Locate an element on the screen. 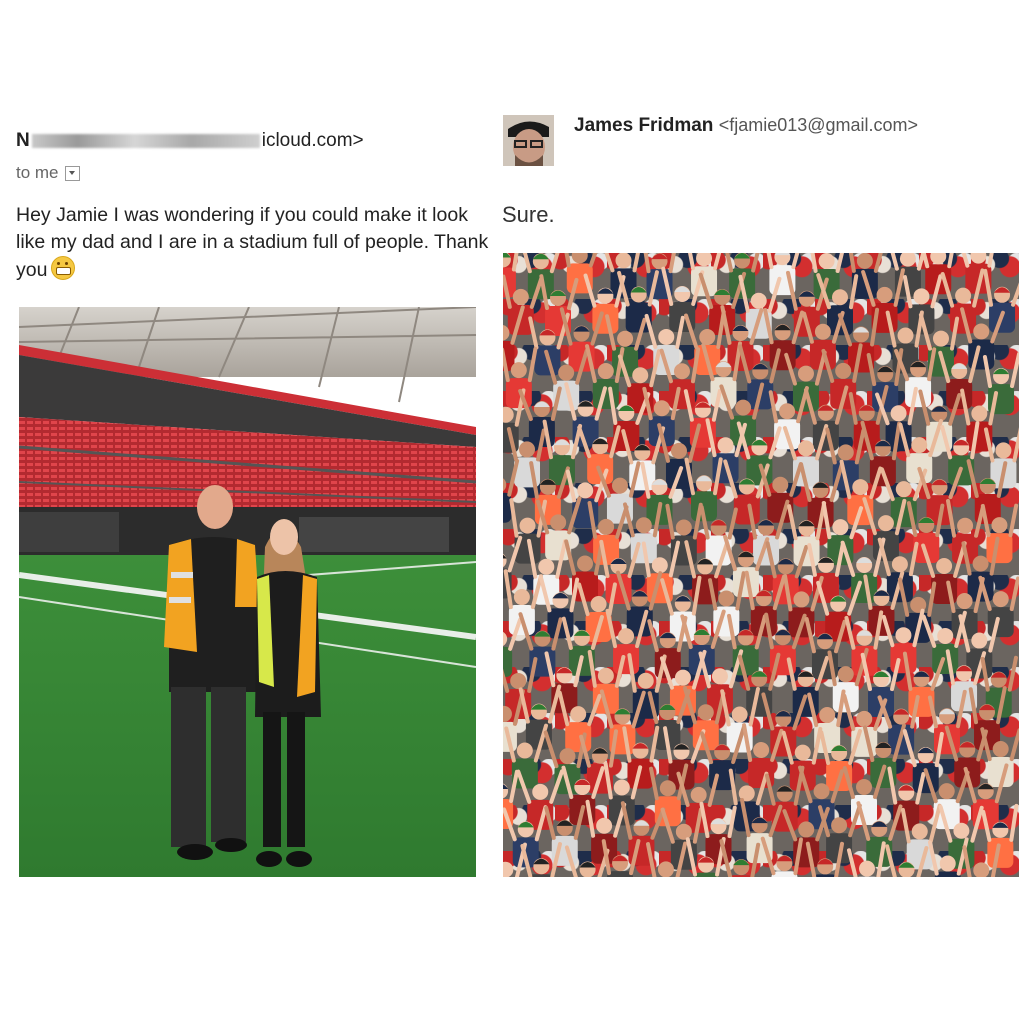 The image size is (1024, 1024). sender-avatar is located at coordinates (528, 140).